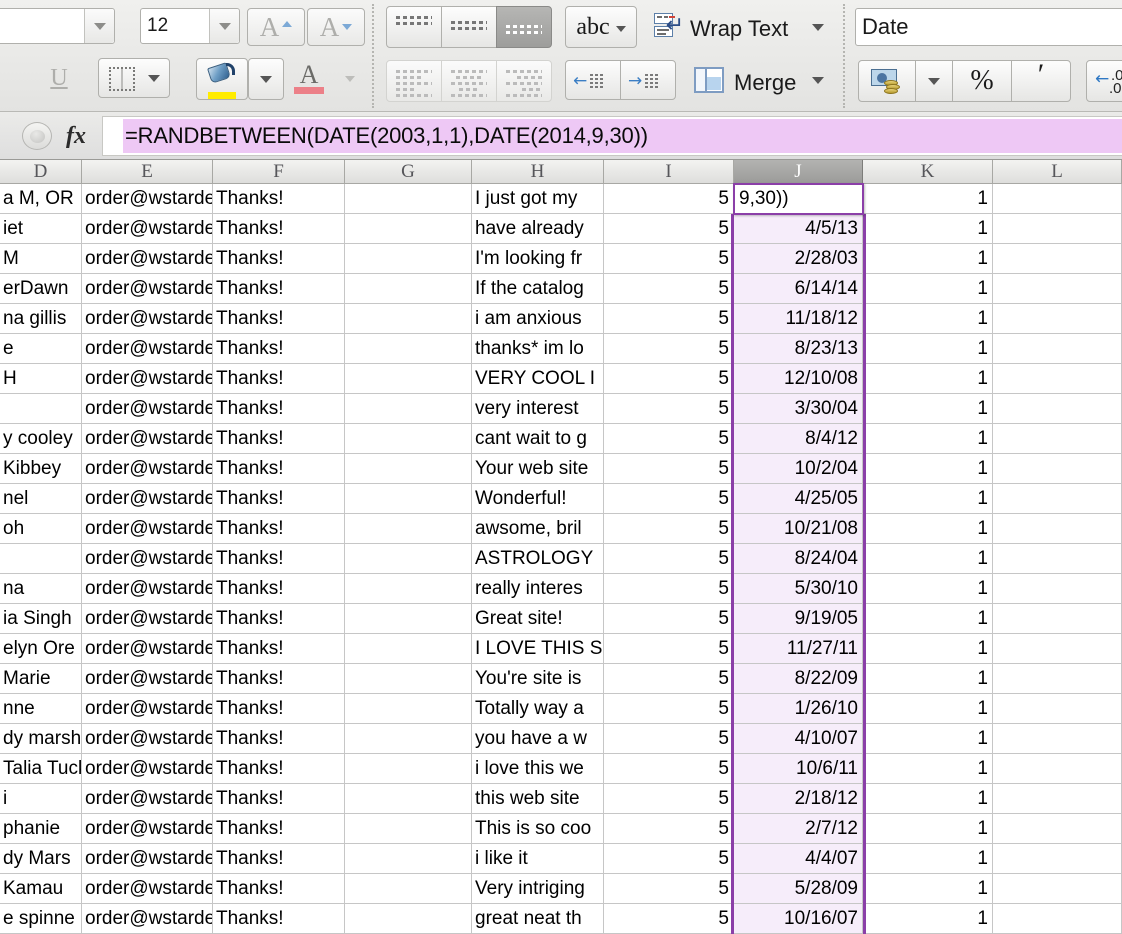 This screenshot has height=934, width=1122. Describe the element at coordinates (669, 409) in the screenshot. I see `cell-I8: 5` at that location.